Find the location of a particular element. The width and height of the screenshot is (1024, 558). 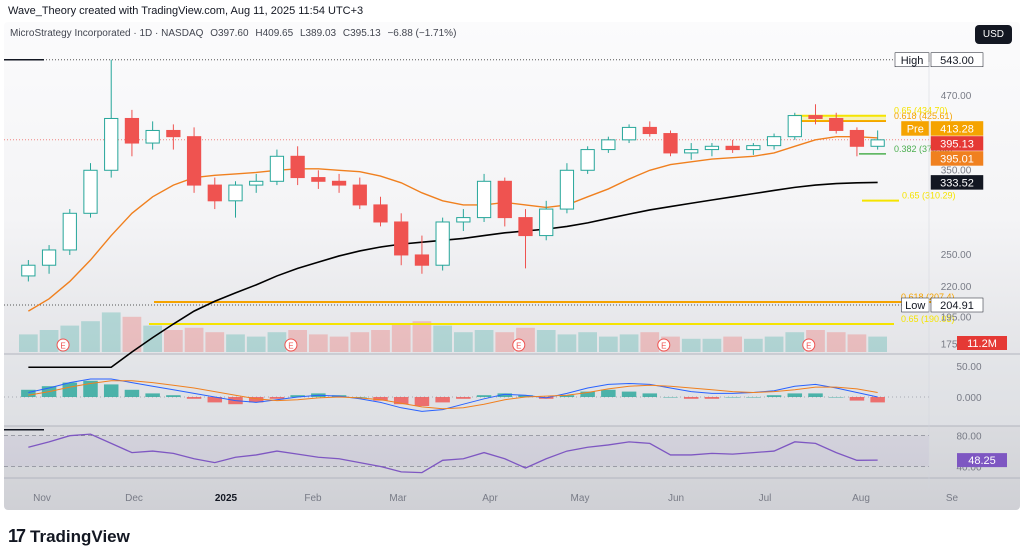

price-tag-value: 543.00 is located at coordinates (957, 61).